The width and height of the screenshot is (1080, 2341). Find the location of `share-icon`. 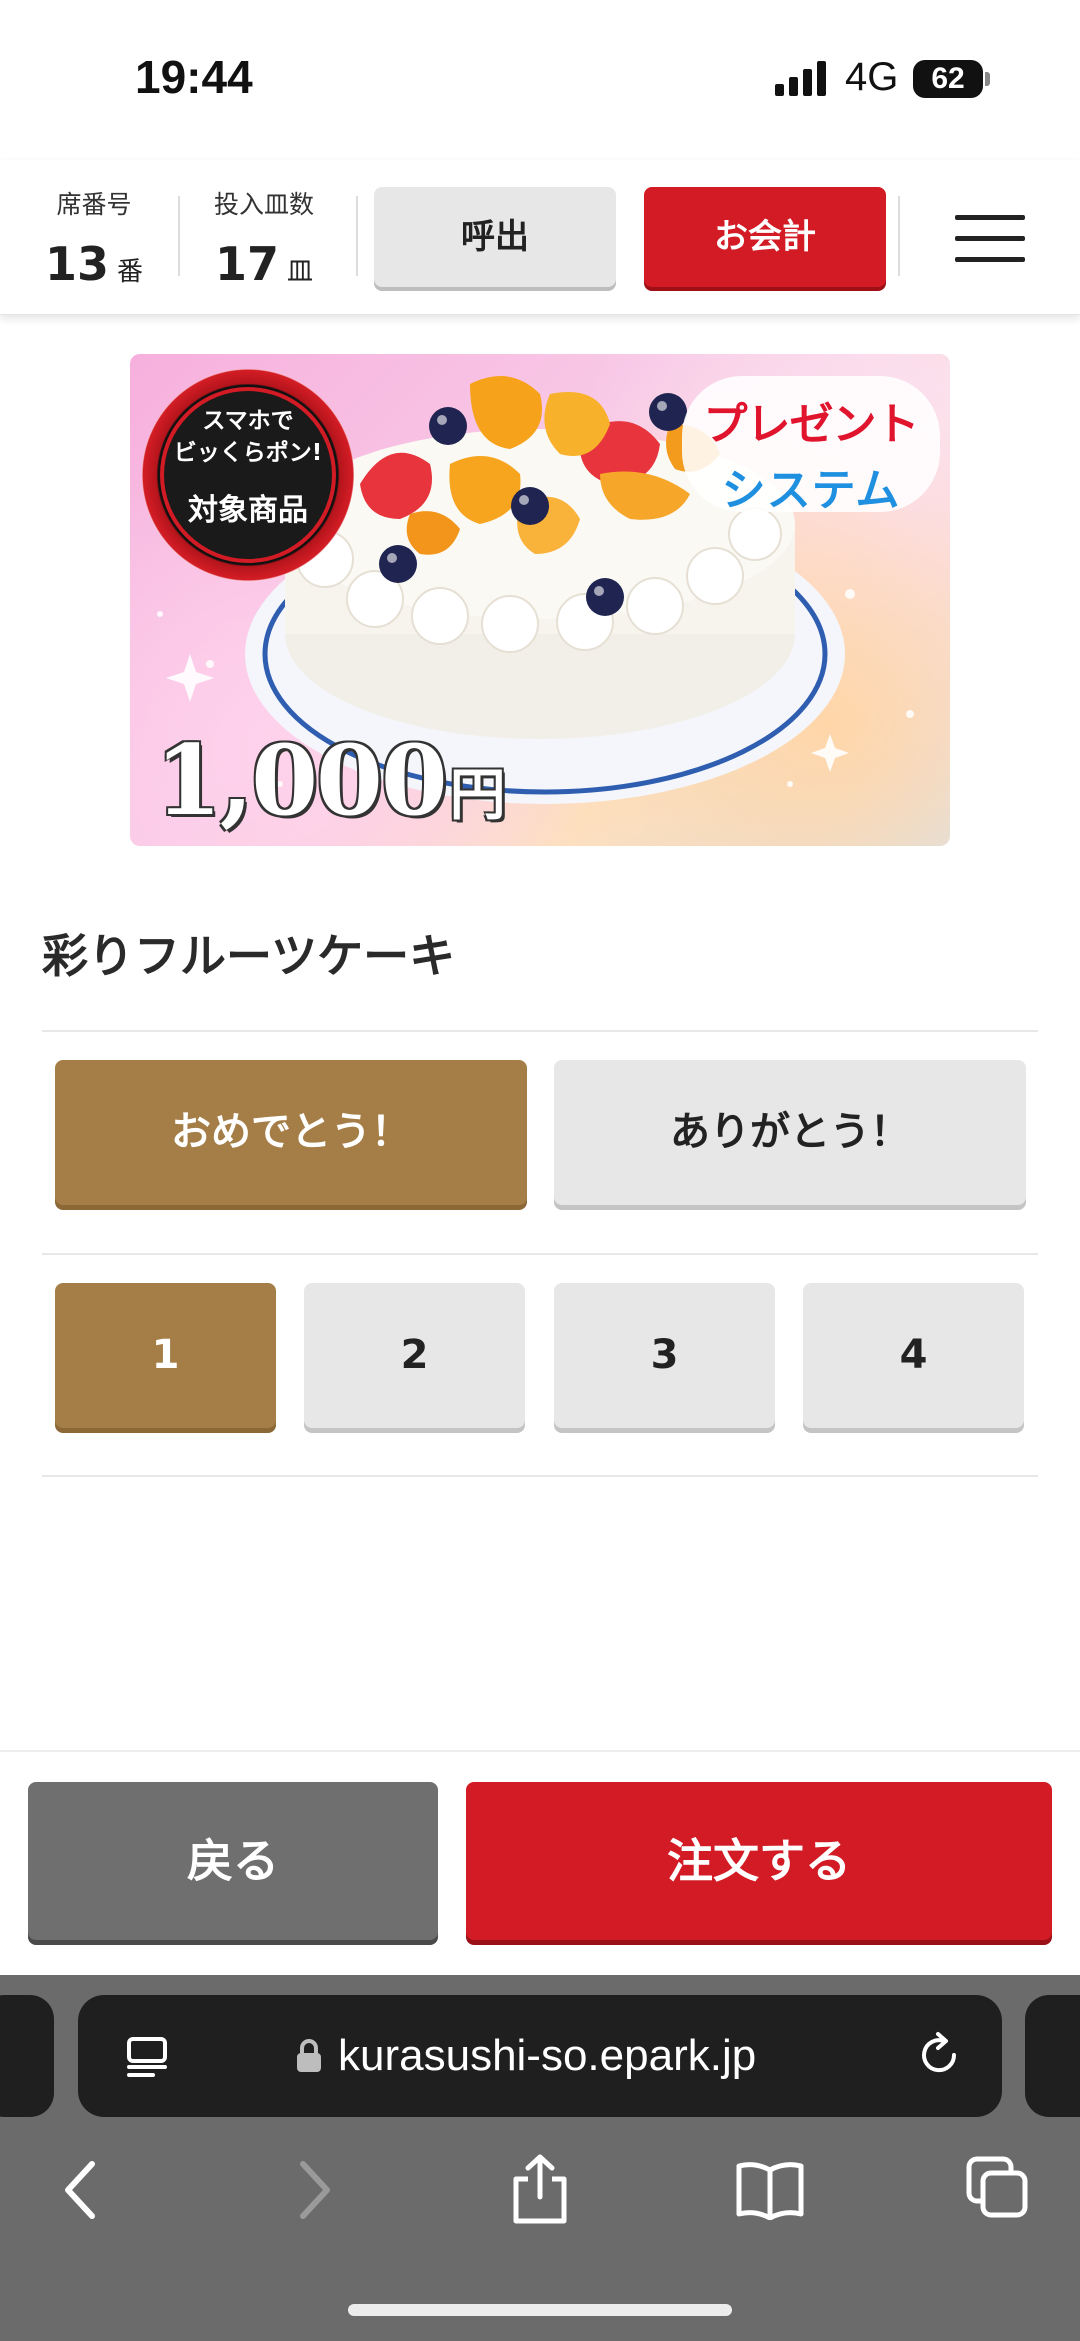

share-icon is located at coordinates (540, 2189).